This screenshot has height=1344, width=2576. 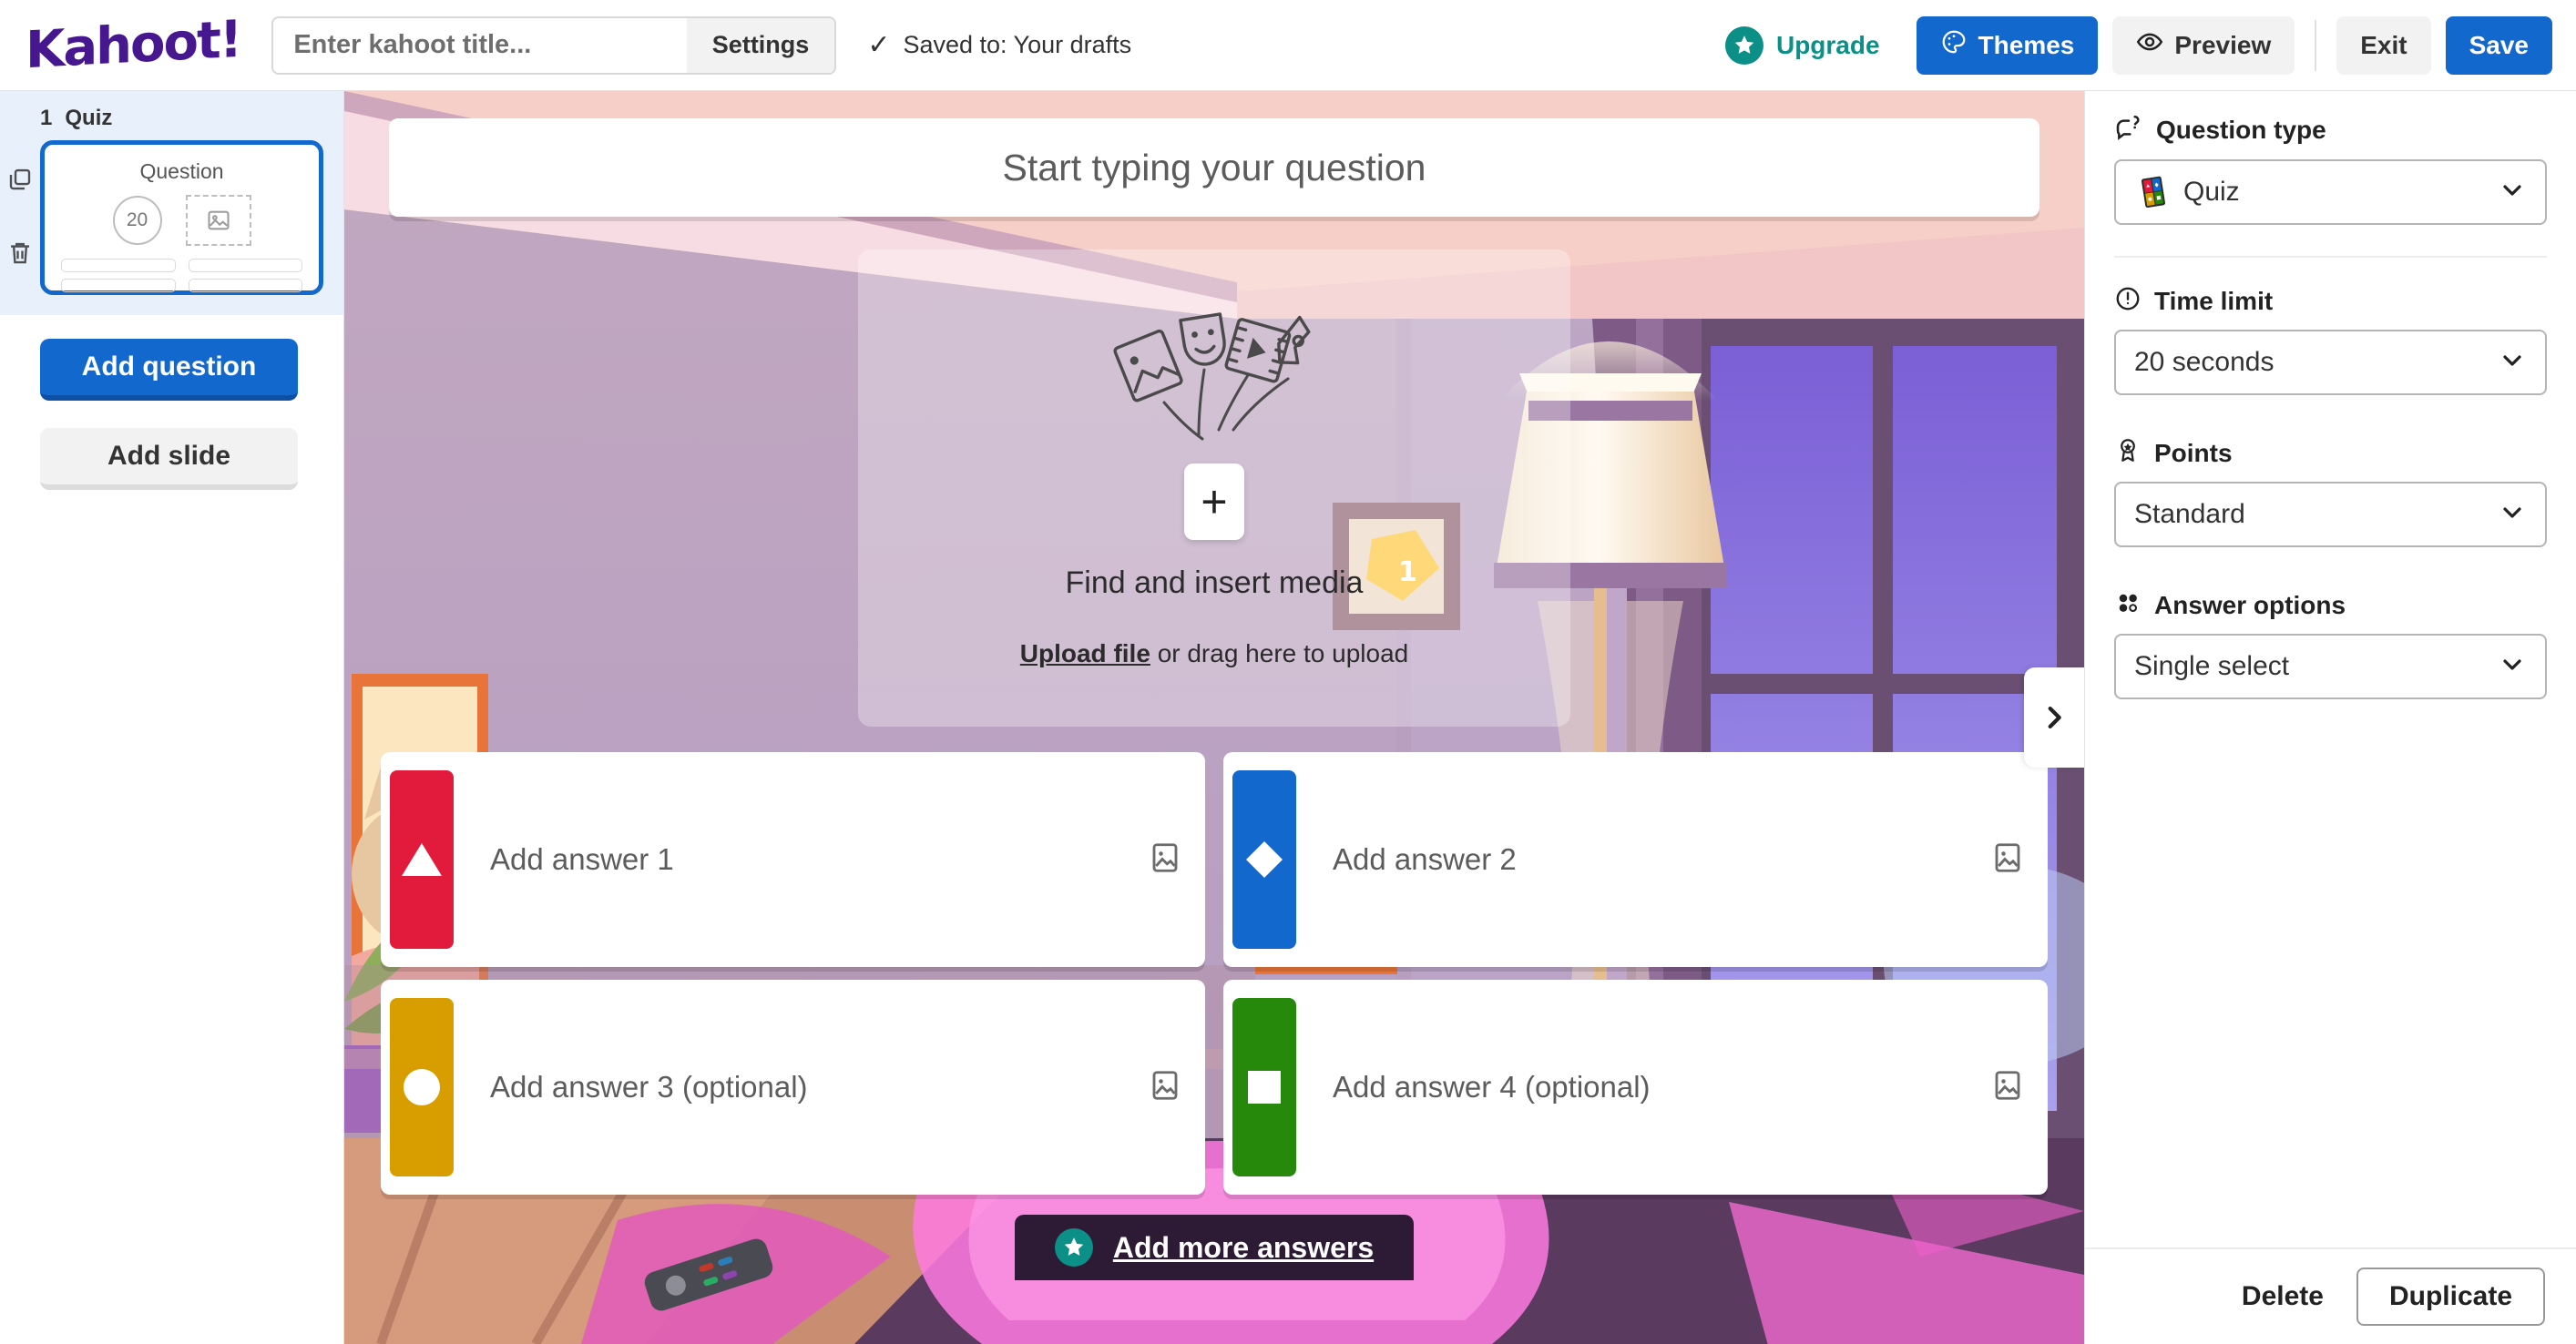 I want to click on time-limit-field: Time limit 20 seconds, so click(x=2330, y=340).